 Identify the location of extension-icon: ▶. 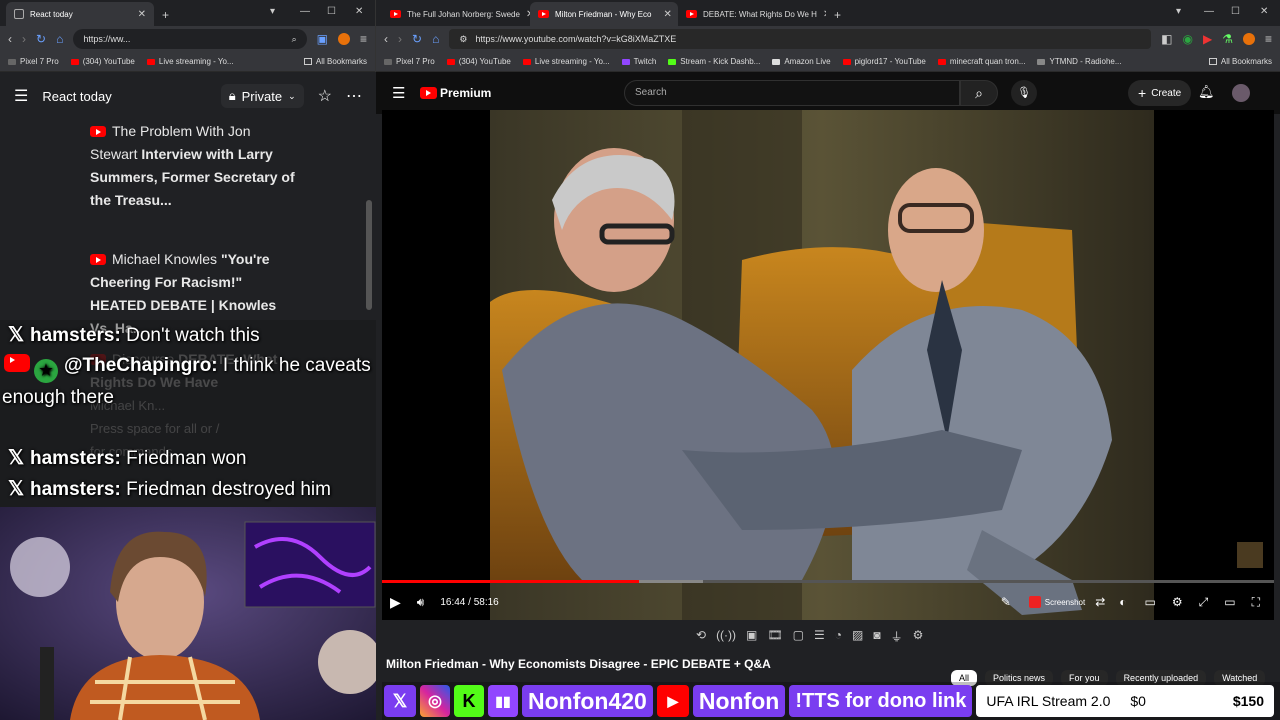
(1207, 39).